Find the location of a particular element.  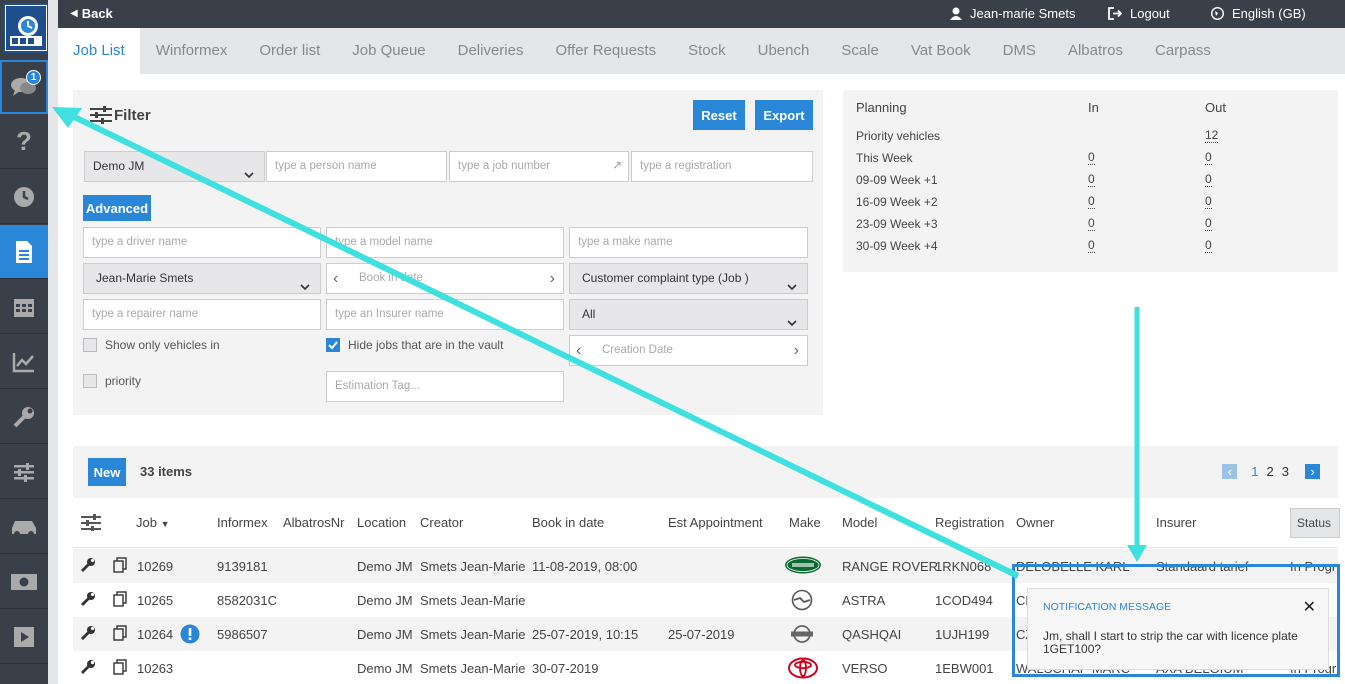

prev-page-icon: ‹ is located at coordinates (1230, 471).